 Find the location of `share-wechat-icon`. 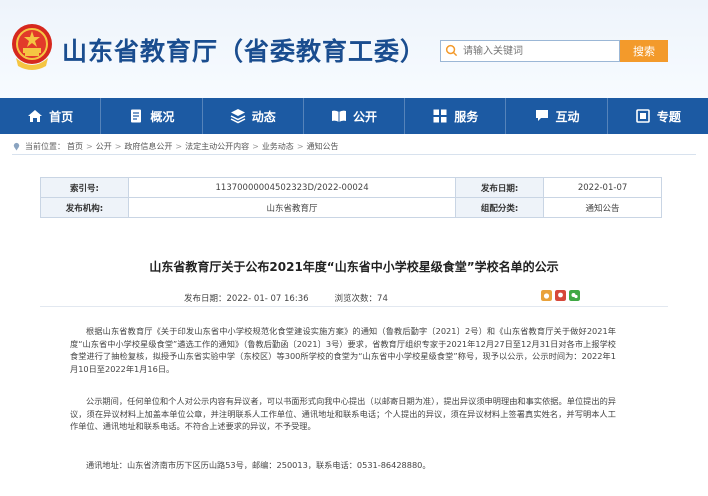

share-wechat-icon is located at coordinates (574, 295).